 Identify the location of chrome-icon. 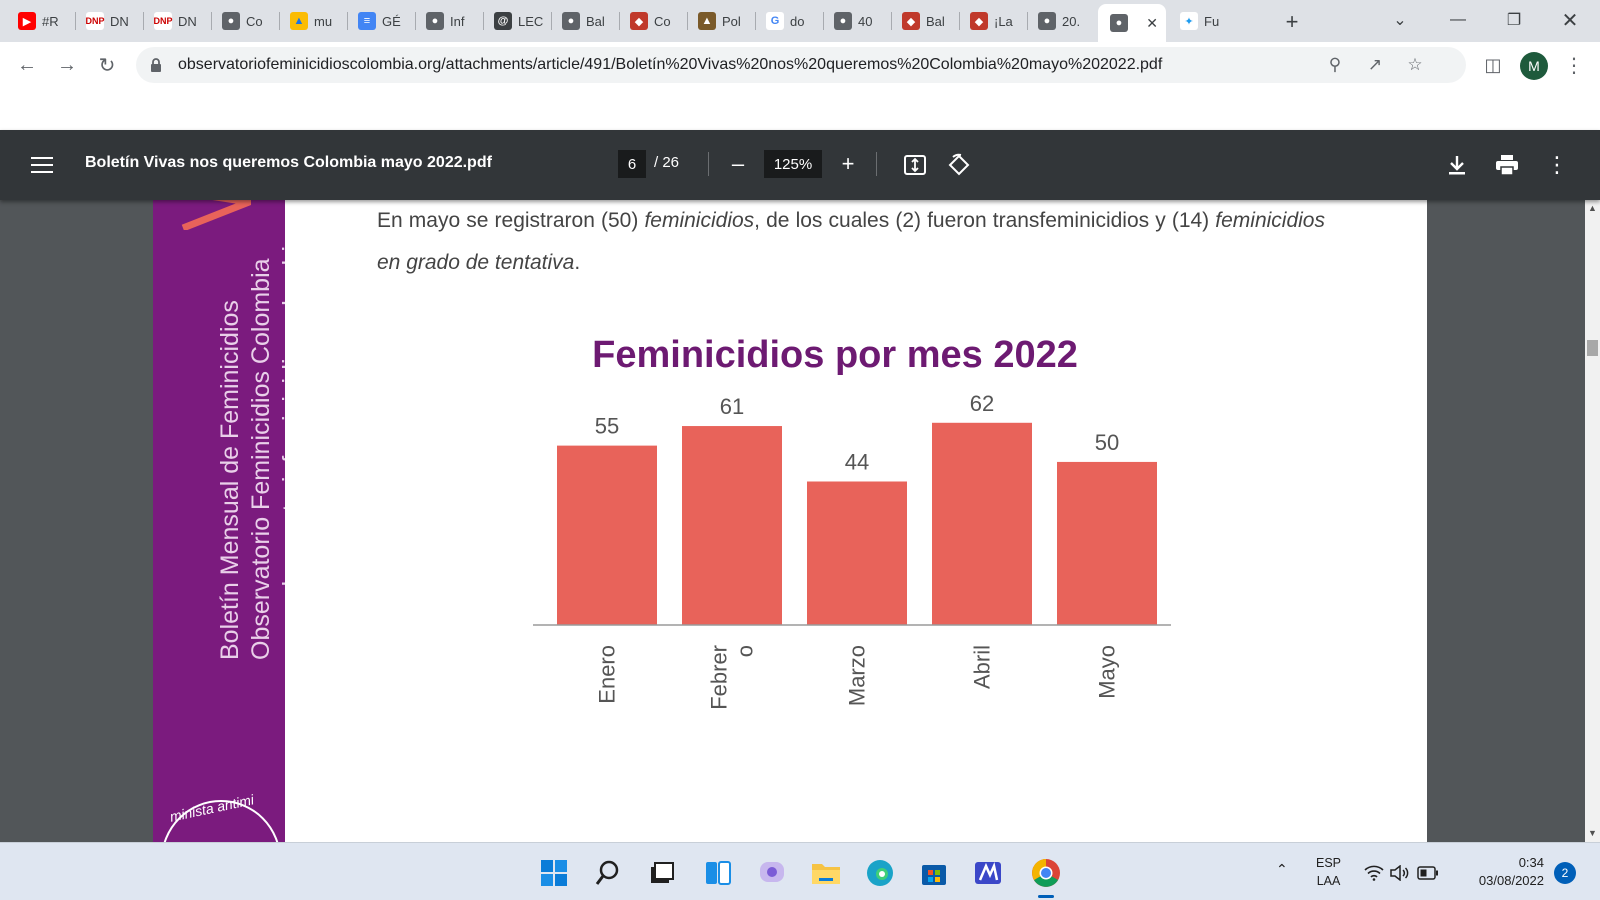
(1046, 873).